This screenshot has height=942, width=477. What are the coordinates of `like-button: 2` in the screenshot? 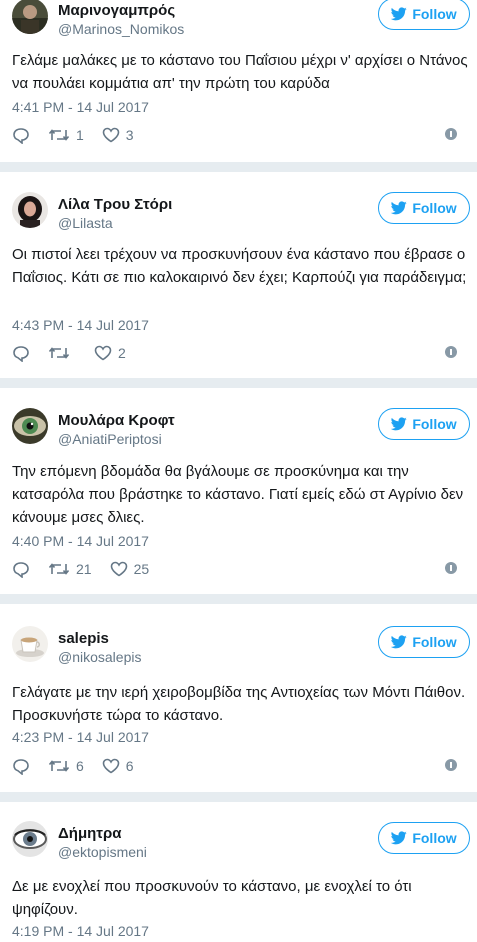 It's located at (110, 353).